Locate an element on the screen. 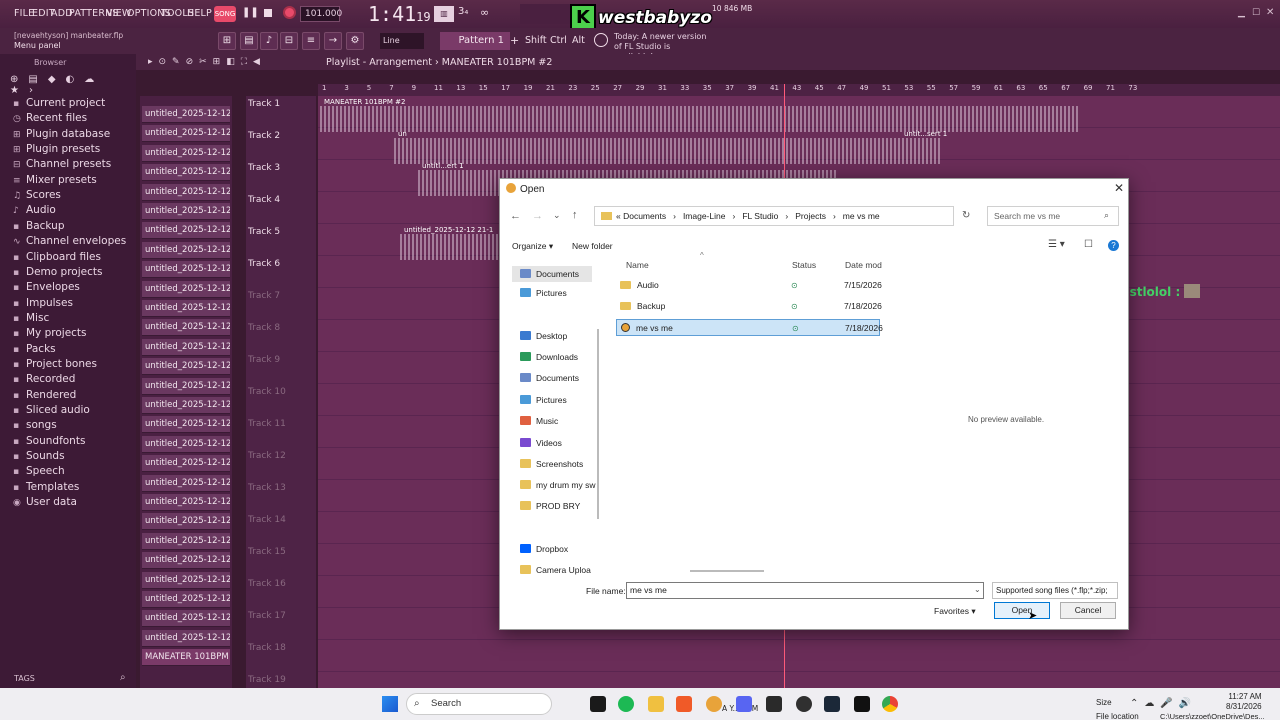 This screenshot has width=1280, height=720. browser-item: ▪ Recorded is located at coordinates (44, 379).